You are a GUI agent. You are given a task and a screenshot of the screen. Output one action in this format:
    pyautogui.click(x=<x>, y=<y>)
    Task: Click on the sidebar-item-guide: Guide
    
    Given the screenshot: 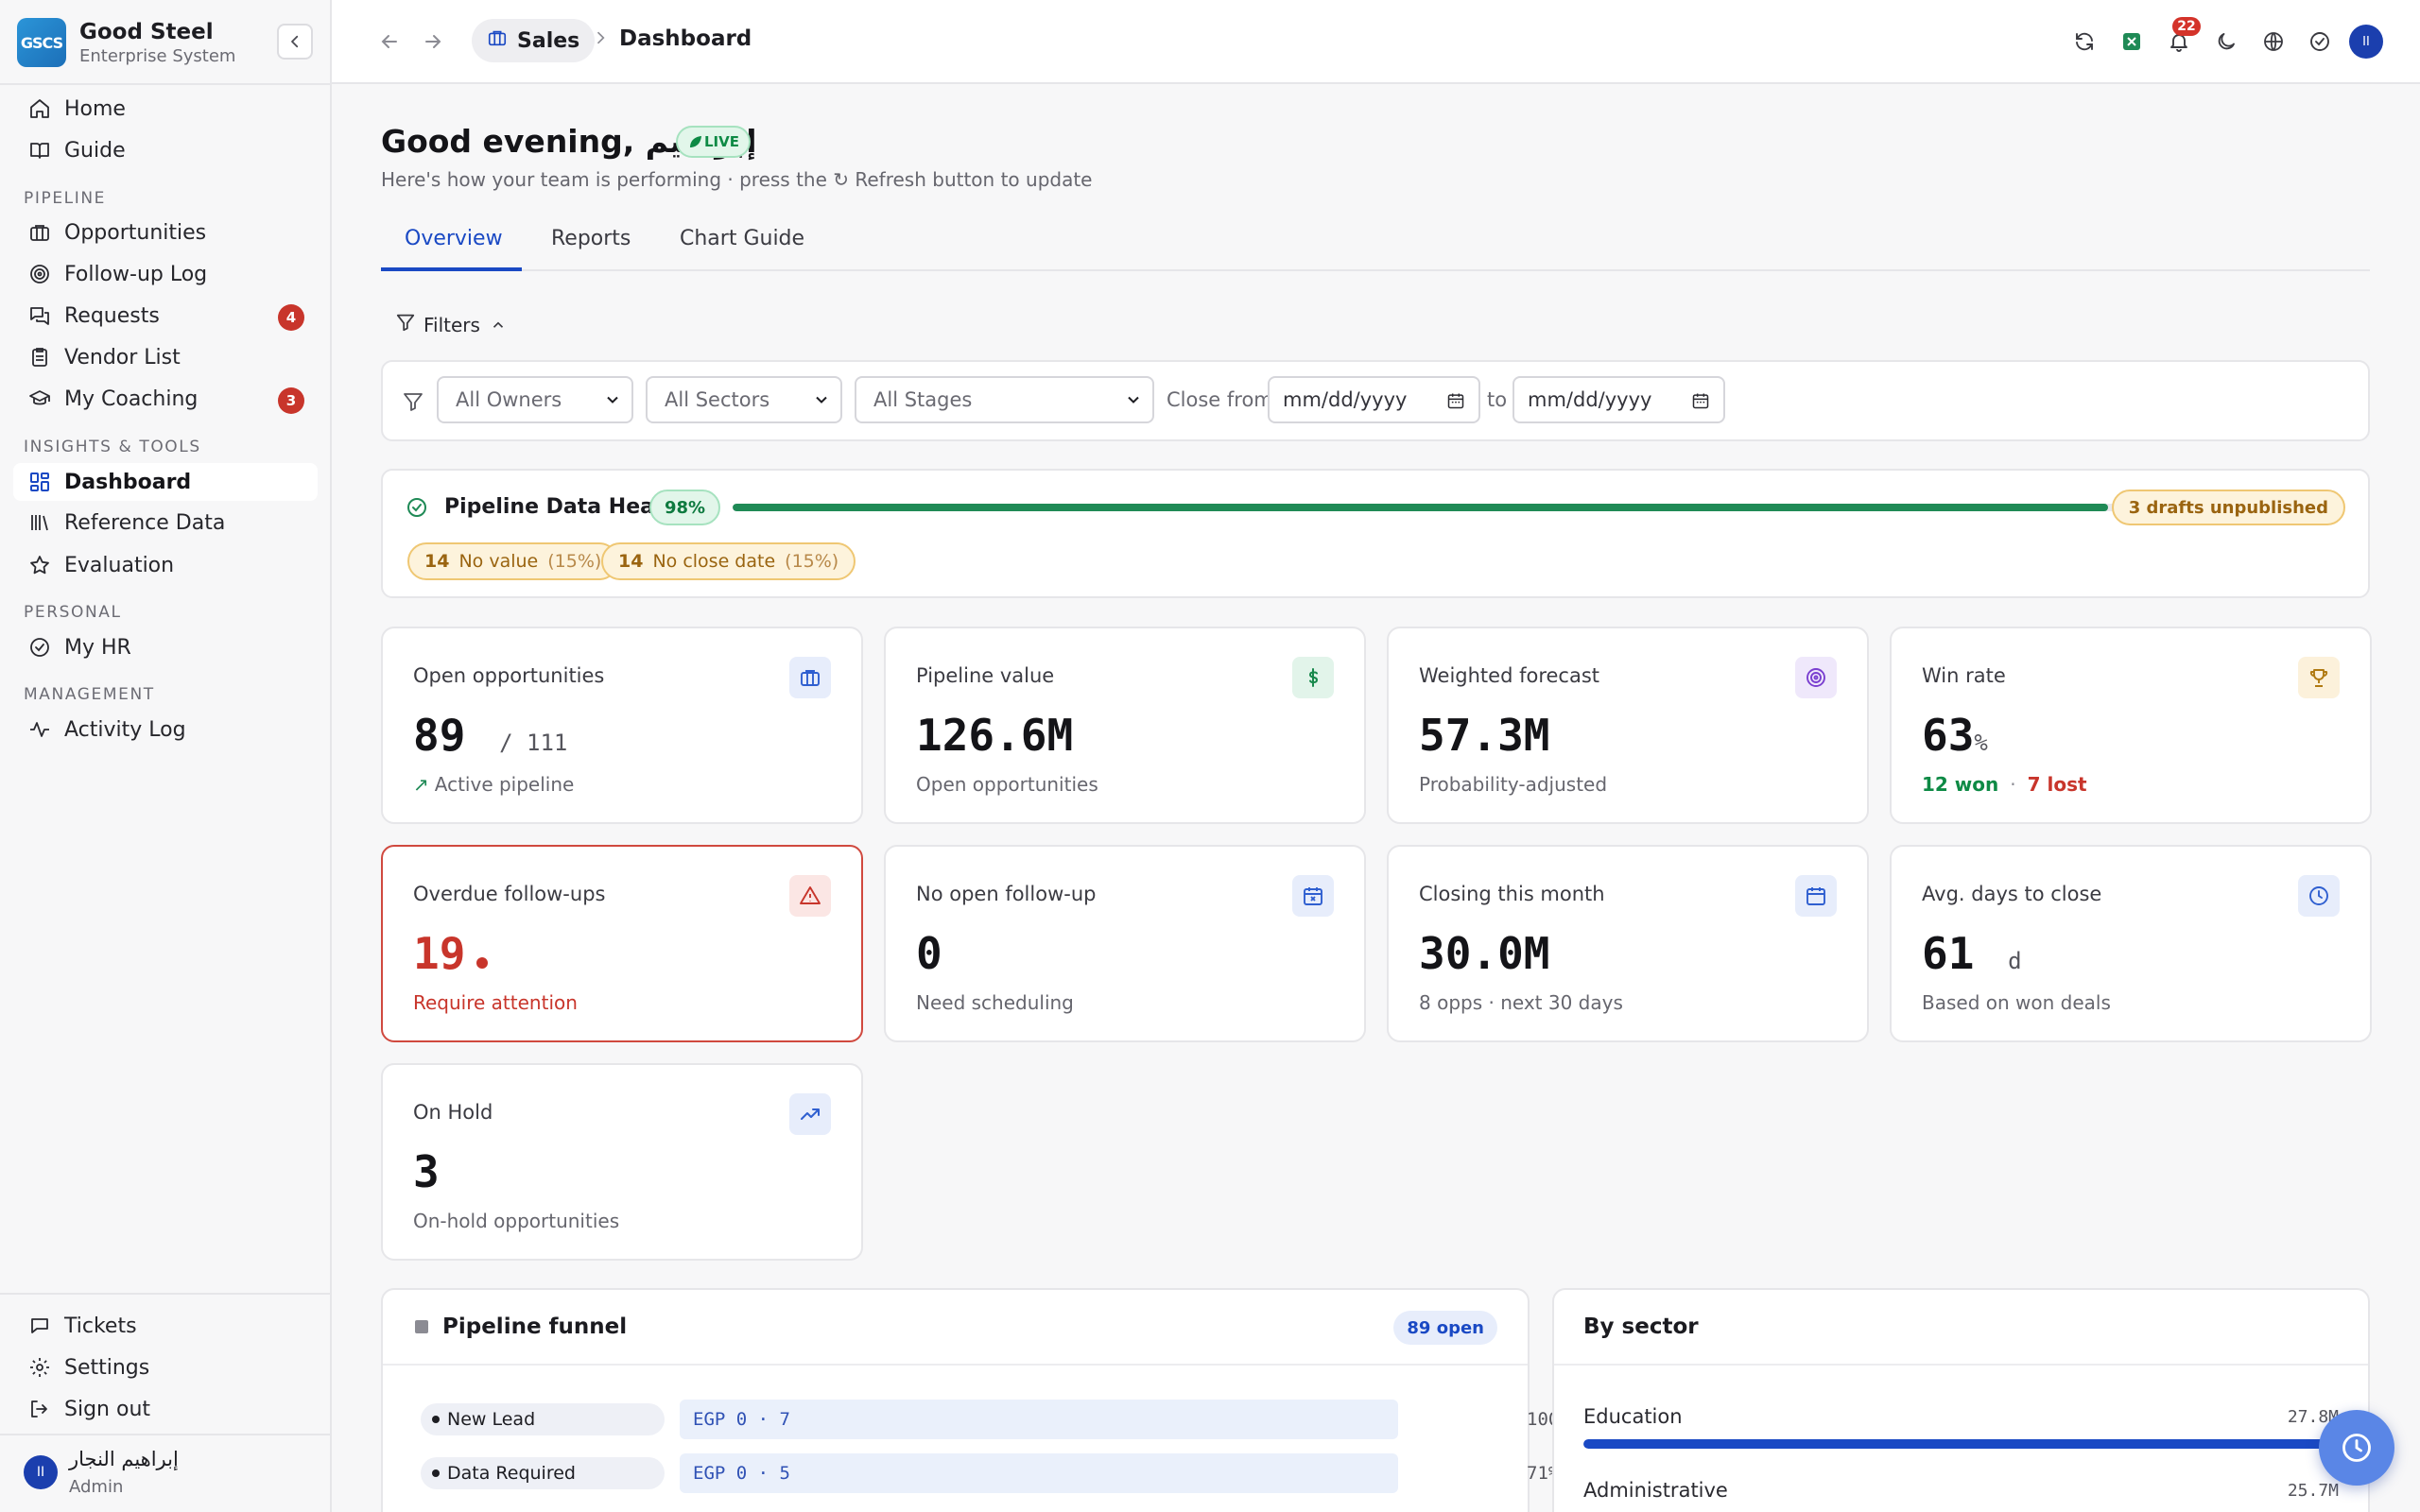 What is the action you would take?
    pyautogui.click(x=165, y=150)
    